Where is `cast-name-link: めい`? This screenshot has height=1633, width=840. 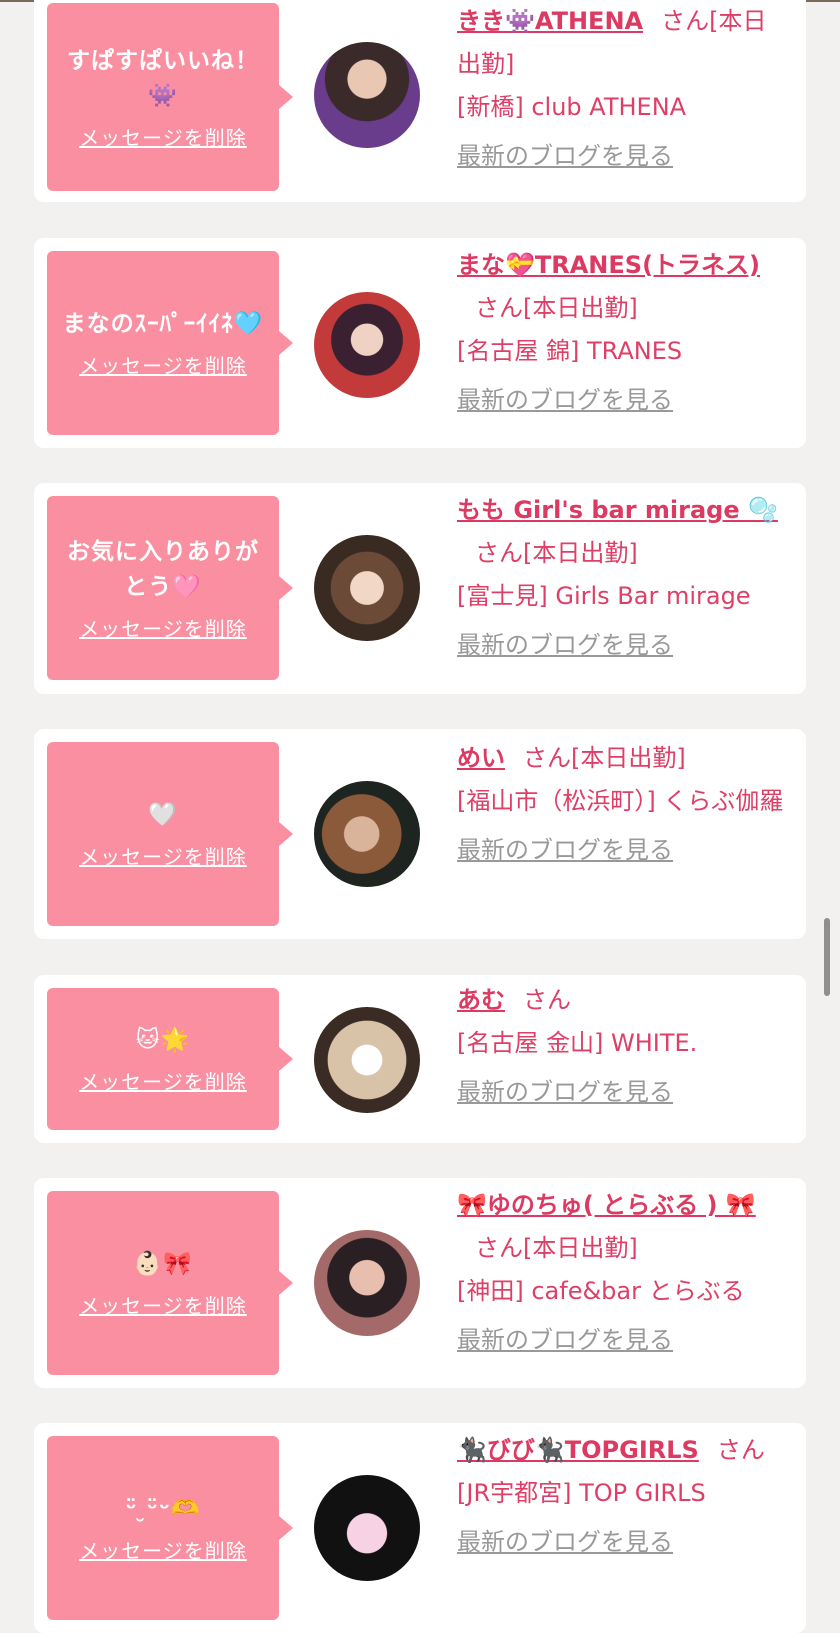 cast-name-link: めい is located at coordinates (481, 758).